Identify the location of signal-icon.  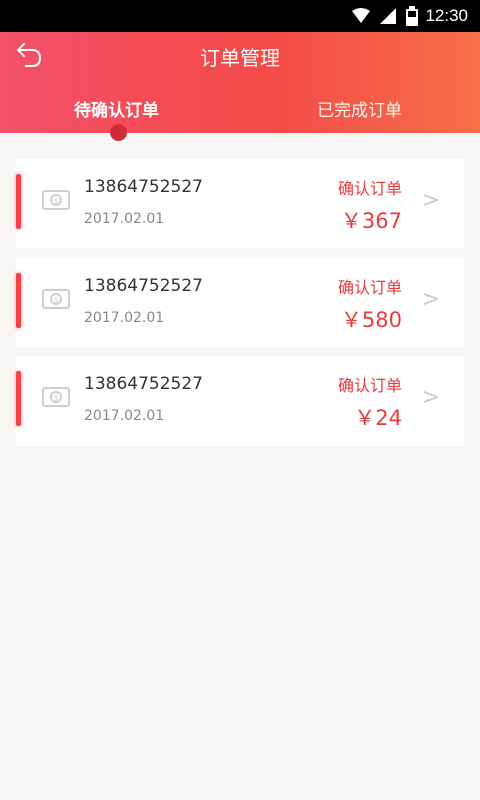
(388, 16).